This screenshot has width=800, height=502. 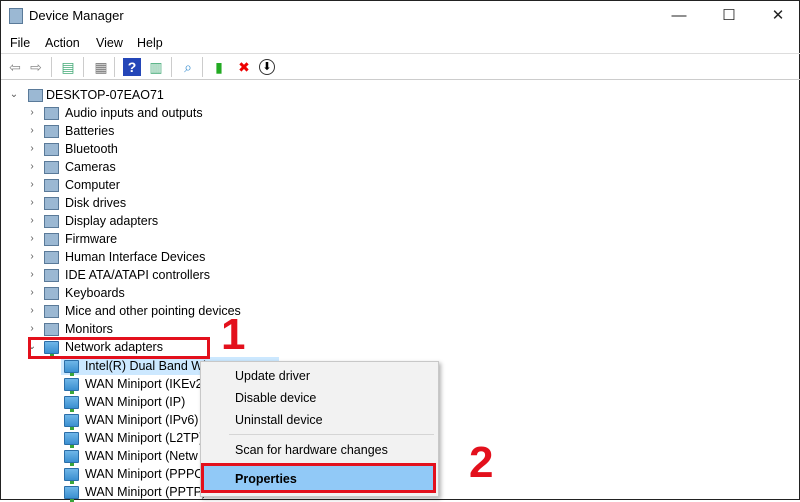 What do you see at coordinates (89, 329) in the screenshot?
I see `tree-item-label: Monitors` at bounding box center [89, 329].